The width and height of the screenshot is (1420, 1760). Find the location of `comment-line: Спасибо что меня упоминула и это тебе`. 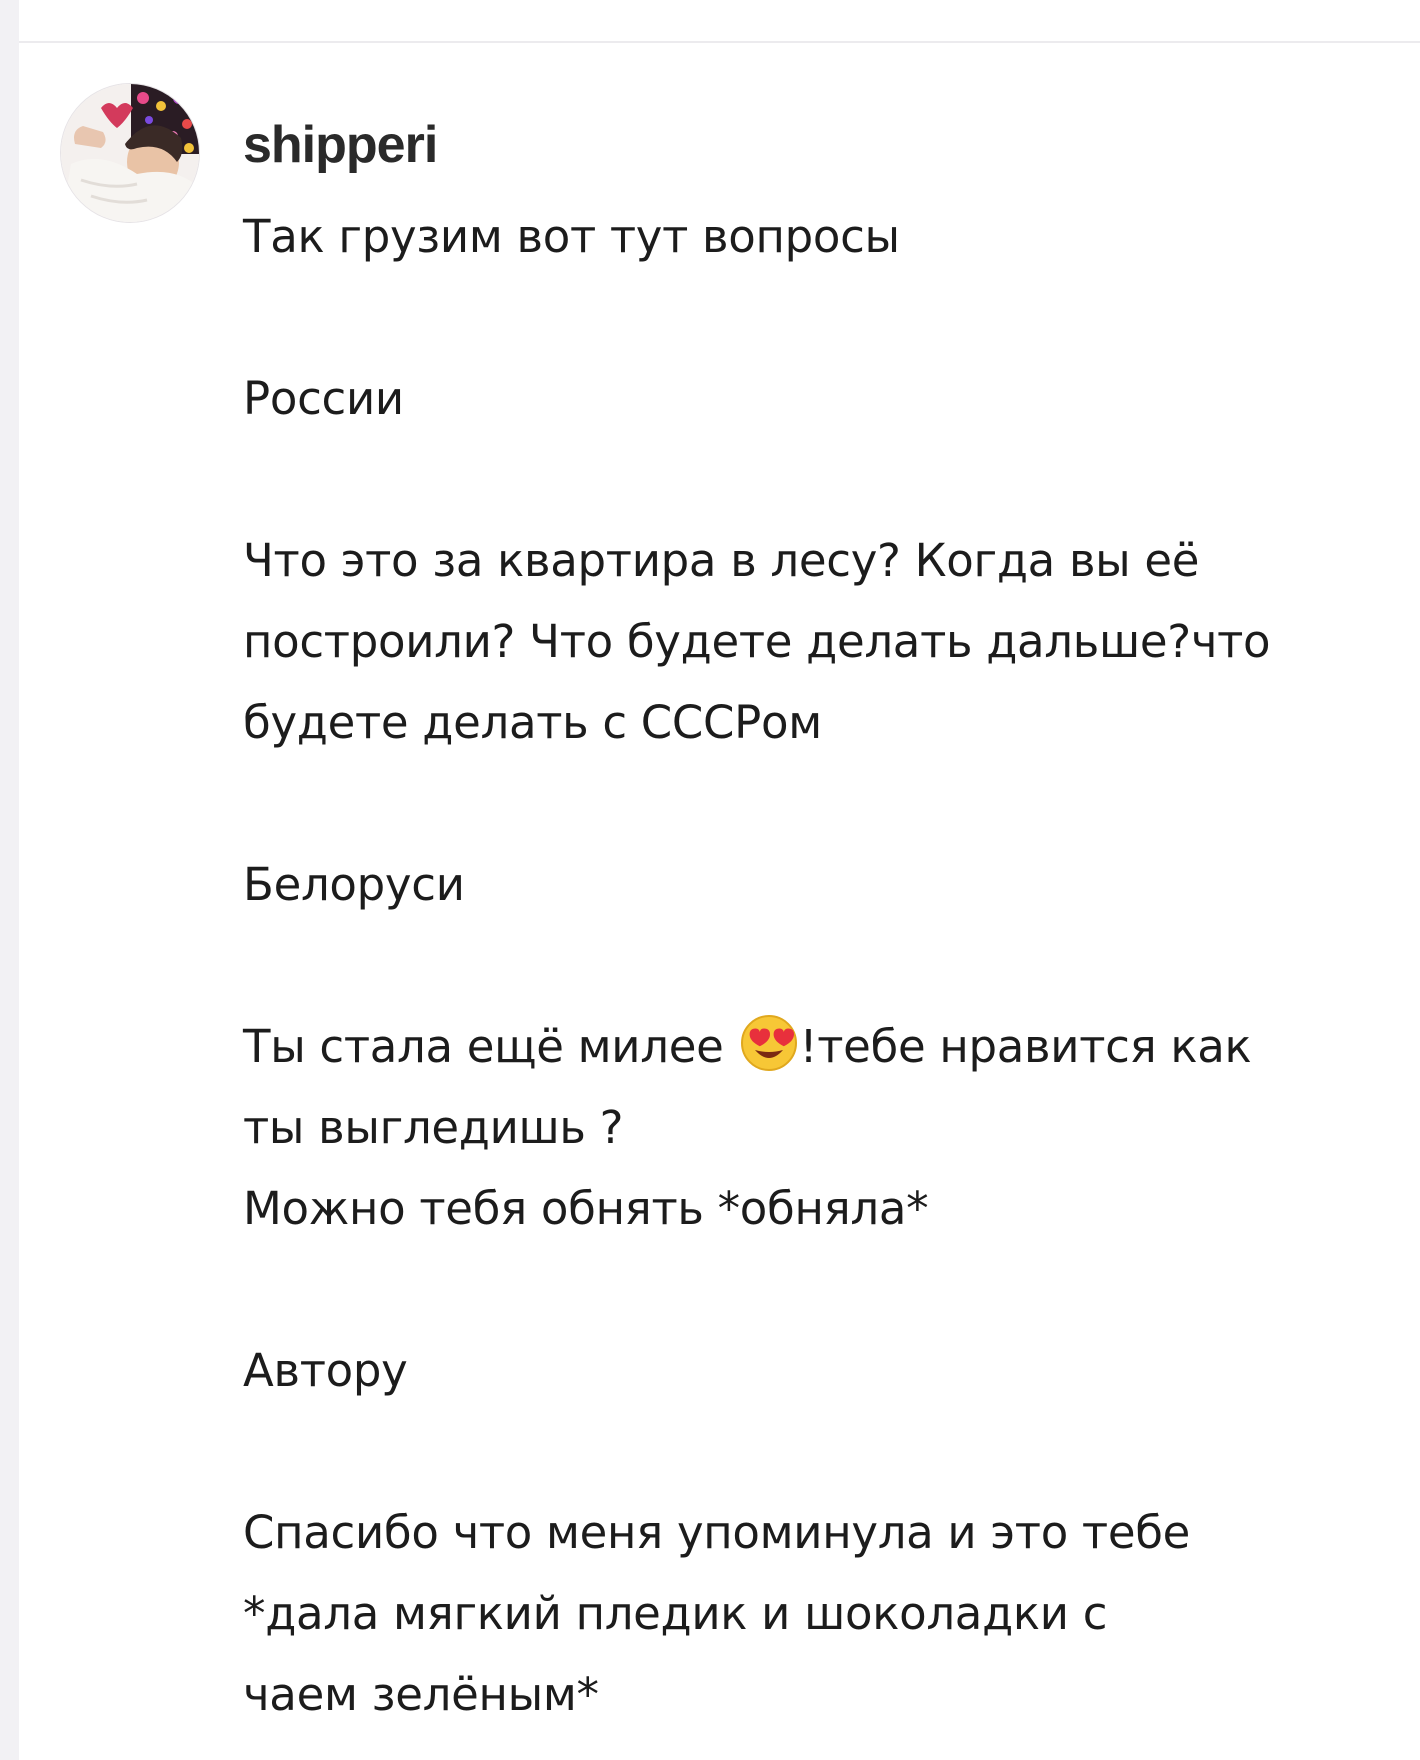

comment-line: Спасибо что меня упоминула и это тебе is located at coordinates (717, 1532).